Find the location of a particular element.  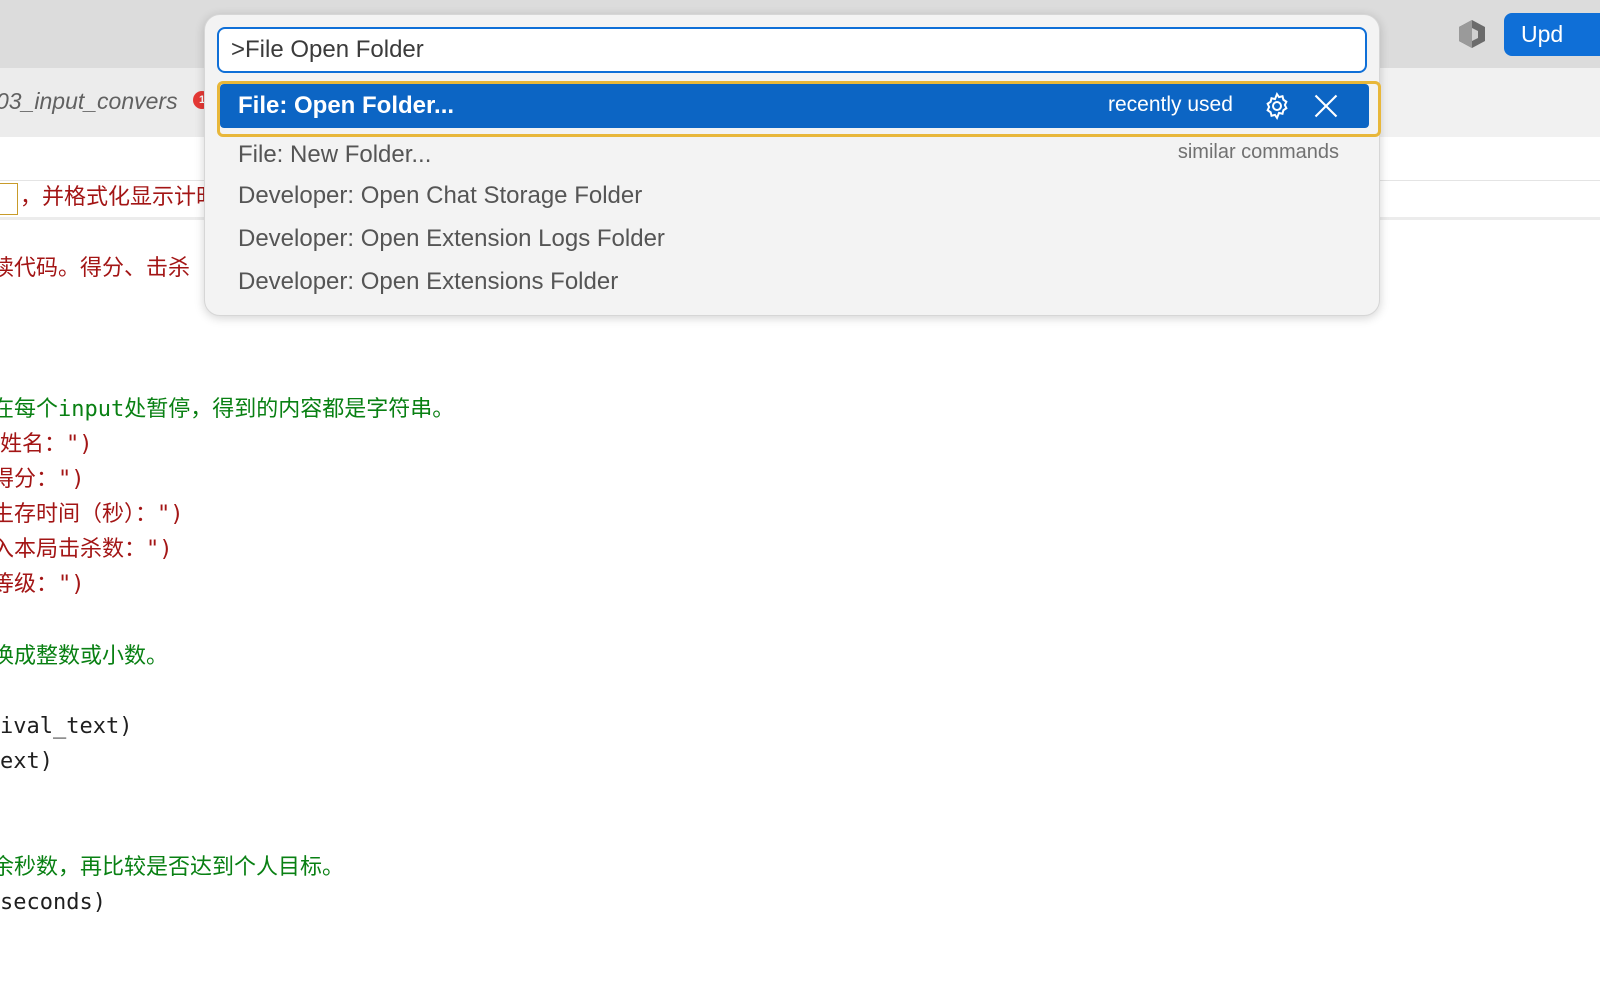

cursor-highlight is located at coordinates (9, 199).